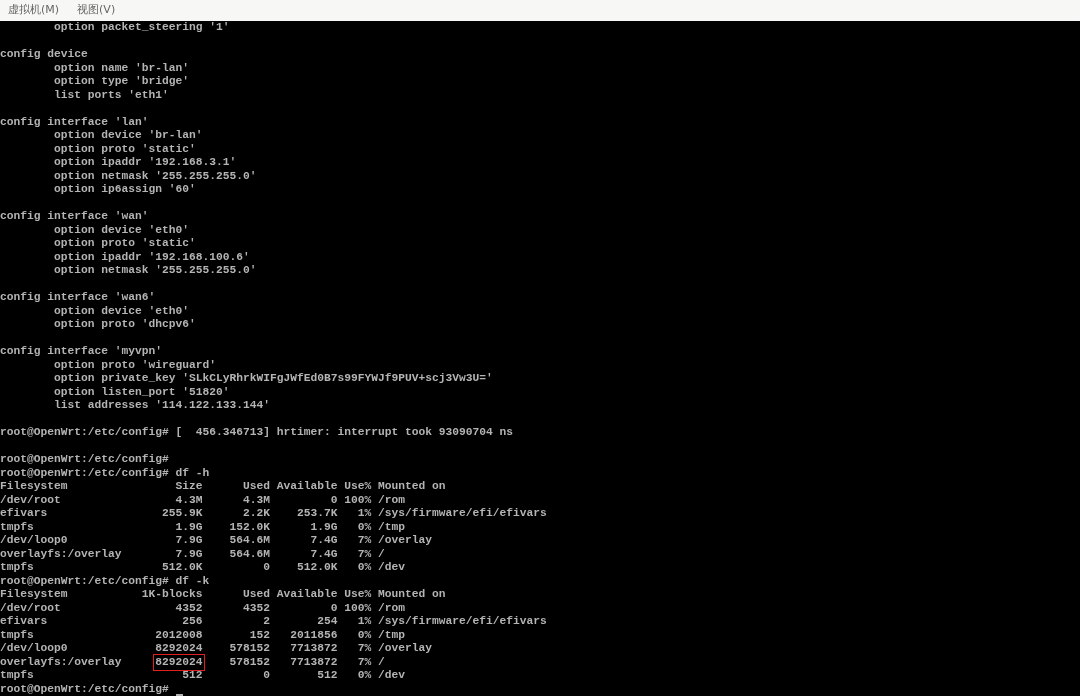 This screenshot has width=1080, height=696. Describe the element at coordinates (128, 135) in the screenshot. I see `terminal-line: option device 'br-lan'` at that location.